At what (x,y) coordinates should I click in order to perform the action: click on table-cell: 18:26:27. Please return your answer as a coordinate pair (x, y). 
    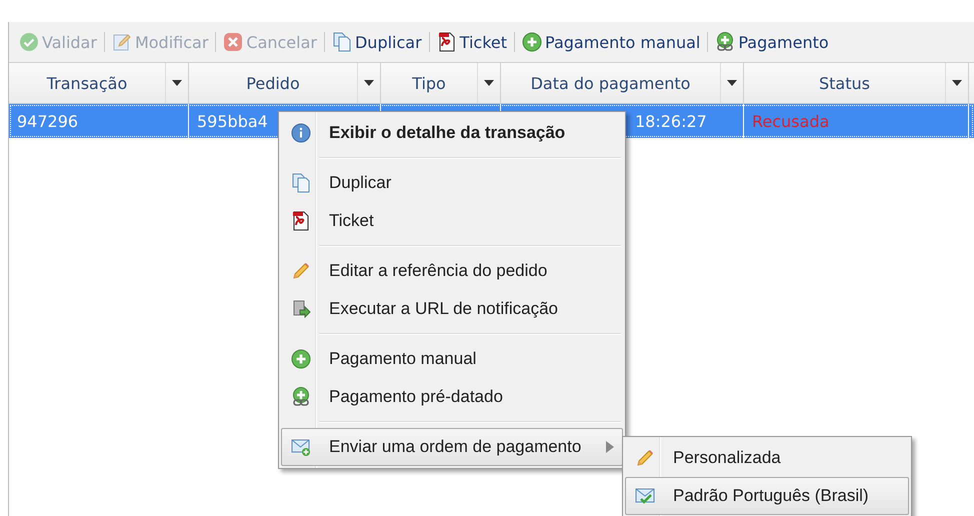
    Looking at the image, I should click on (671, 121).